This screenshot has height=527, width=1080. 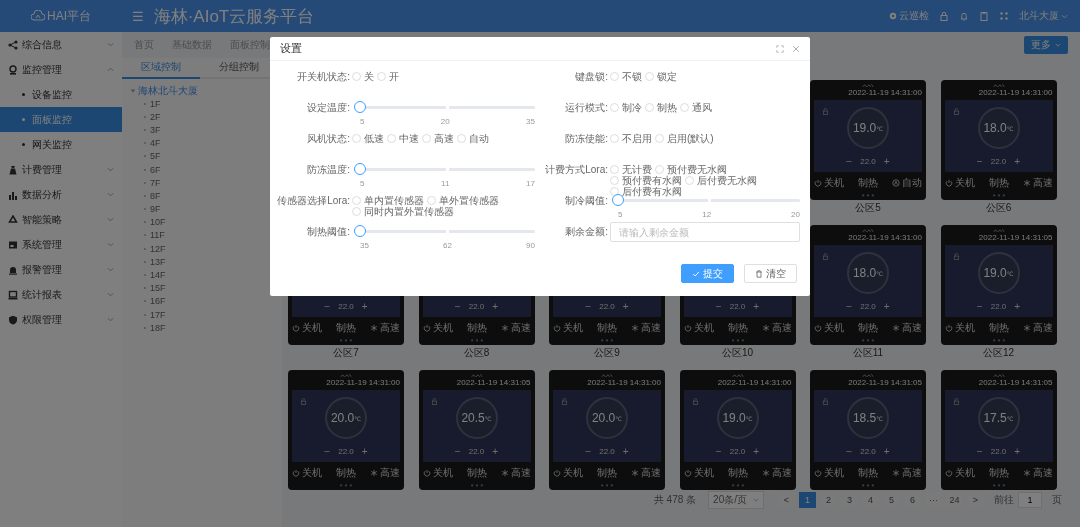 What do you see at coordinates (707, 214) in the screenshot?
I see `tick-label: 12` at bounding box center [707, 214].